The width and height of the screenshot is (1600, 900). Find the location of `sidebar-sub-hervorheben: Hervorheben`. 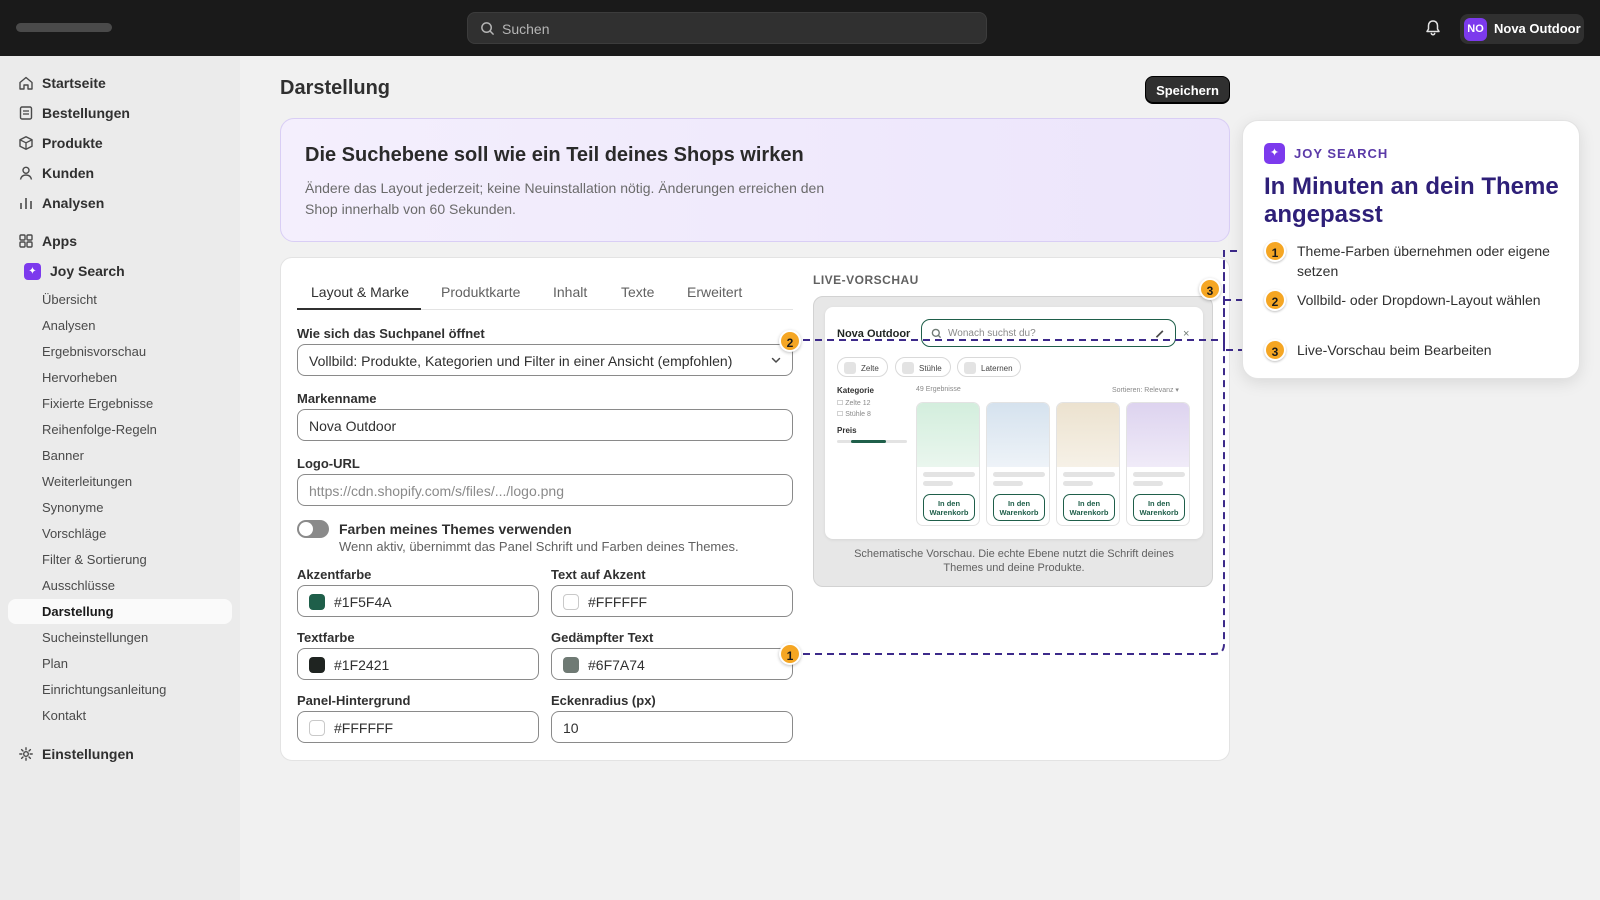

sidebar-sub-hervorheben: Hervorheben is located at coordinates (120, 377).